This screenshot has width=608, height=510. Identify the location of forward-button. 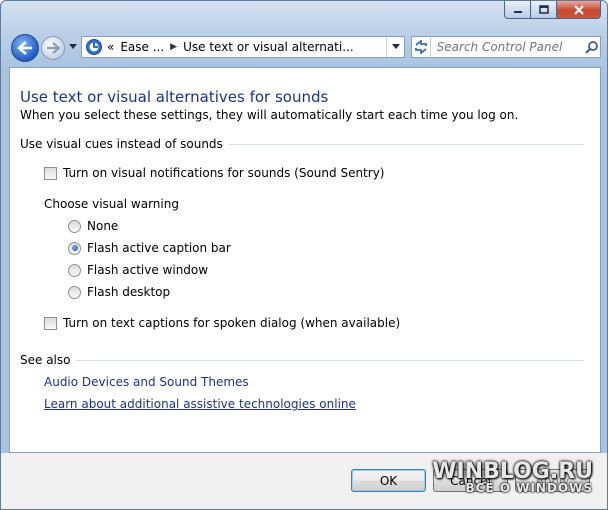
(53, 48).